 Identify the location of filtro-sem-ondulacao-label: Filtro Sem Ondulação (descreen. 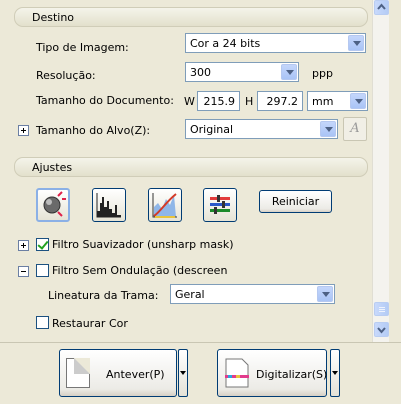
(140, 270).